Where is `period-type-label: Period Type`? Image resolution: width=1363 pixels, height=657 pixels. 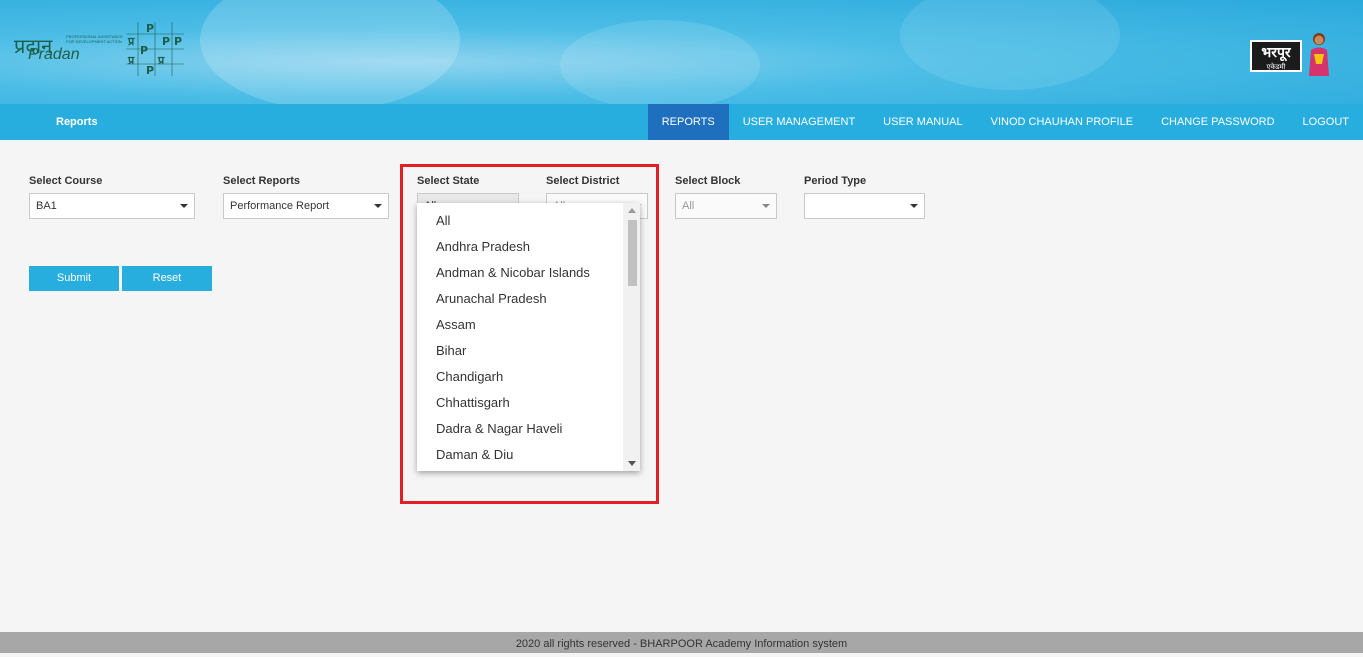
period-type-label: Period Type is located at coordinates (835, 181).